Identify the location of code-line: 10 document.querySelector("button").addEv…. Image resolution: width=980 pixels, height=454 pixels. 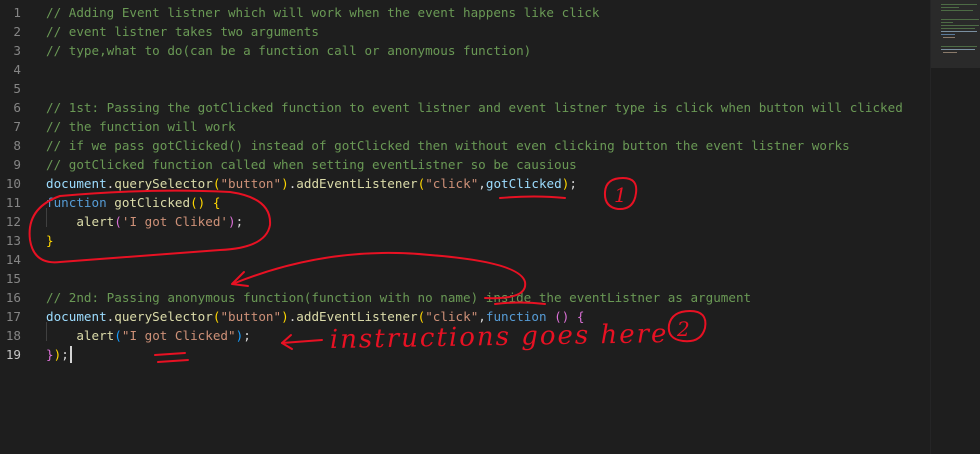
(465, 183).